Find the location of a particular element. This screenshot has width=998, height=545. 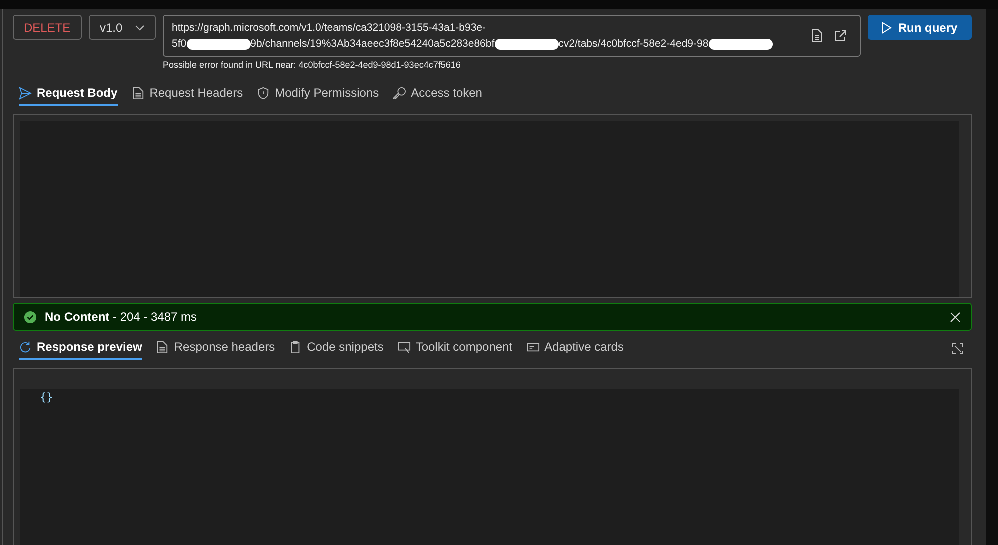

version-dropdown: v1.0 is located at coordinates (122, 27).